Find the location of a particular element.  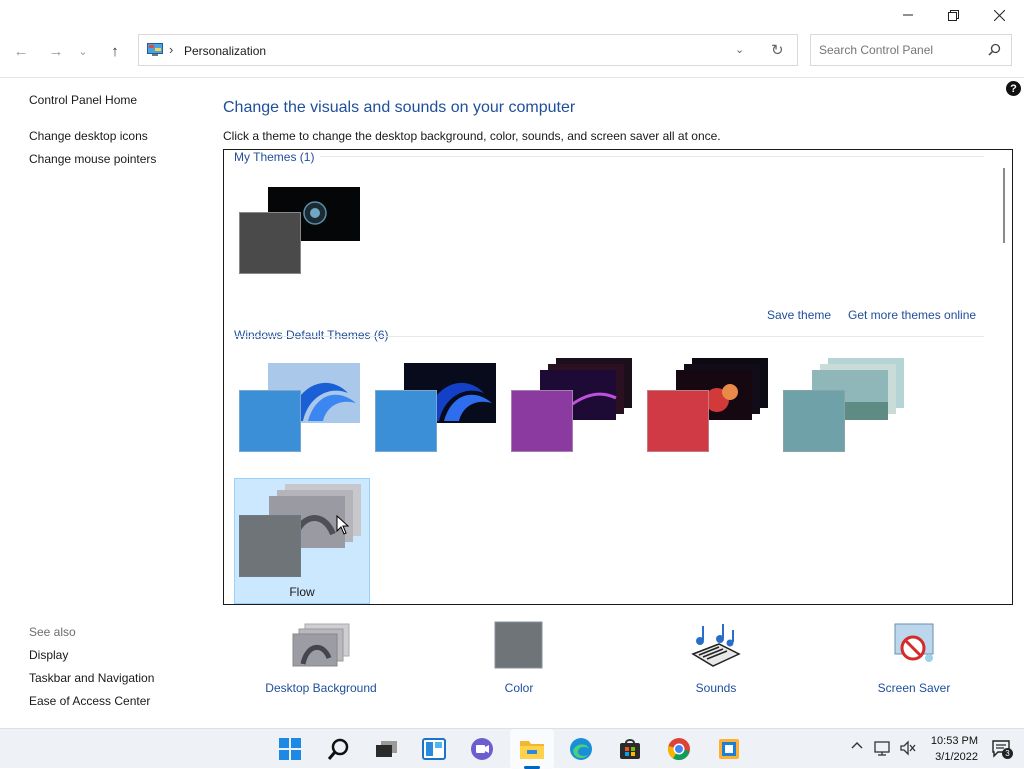

chrome-browser-icon is located at coordinates (678, 749).